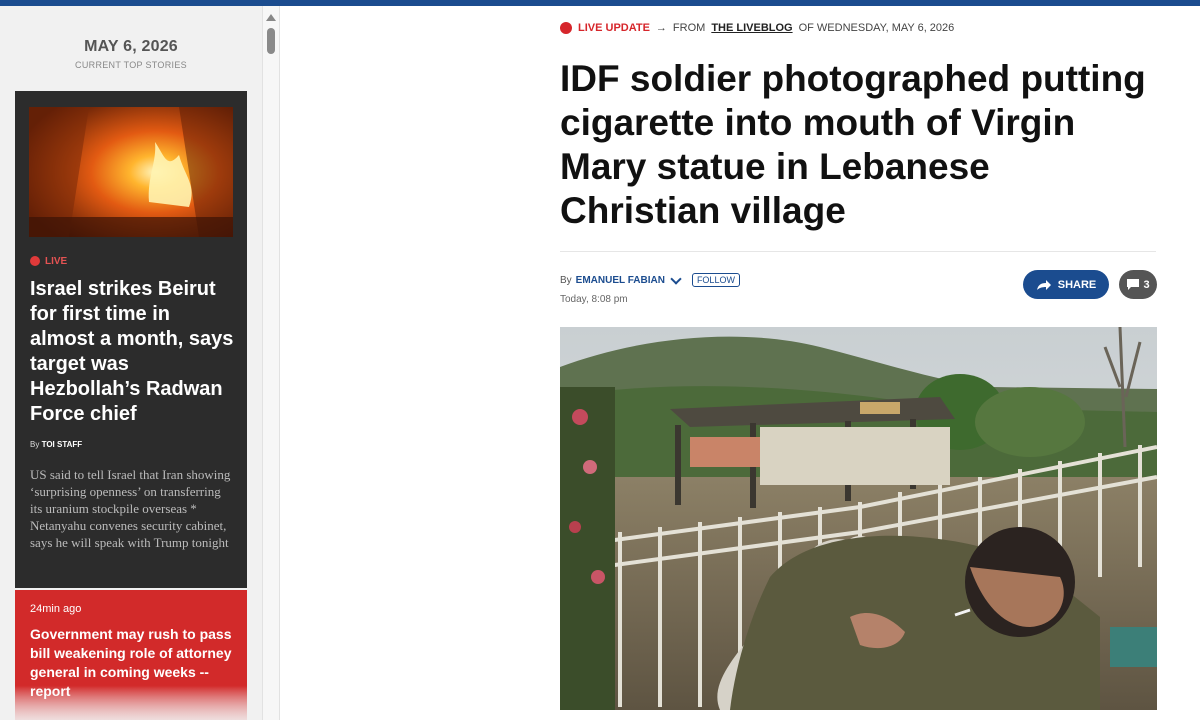 Image resolution: width=1200 pixels, height=720 pixels. Describe the element at coordinates (271, 41) in the screenshot. I see `scroll-thumb` at that location.